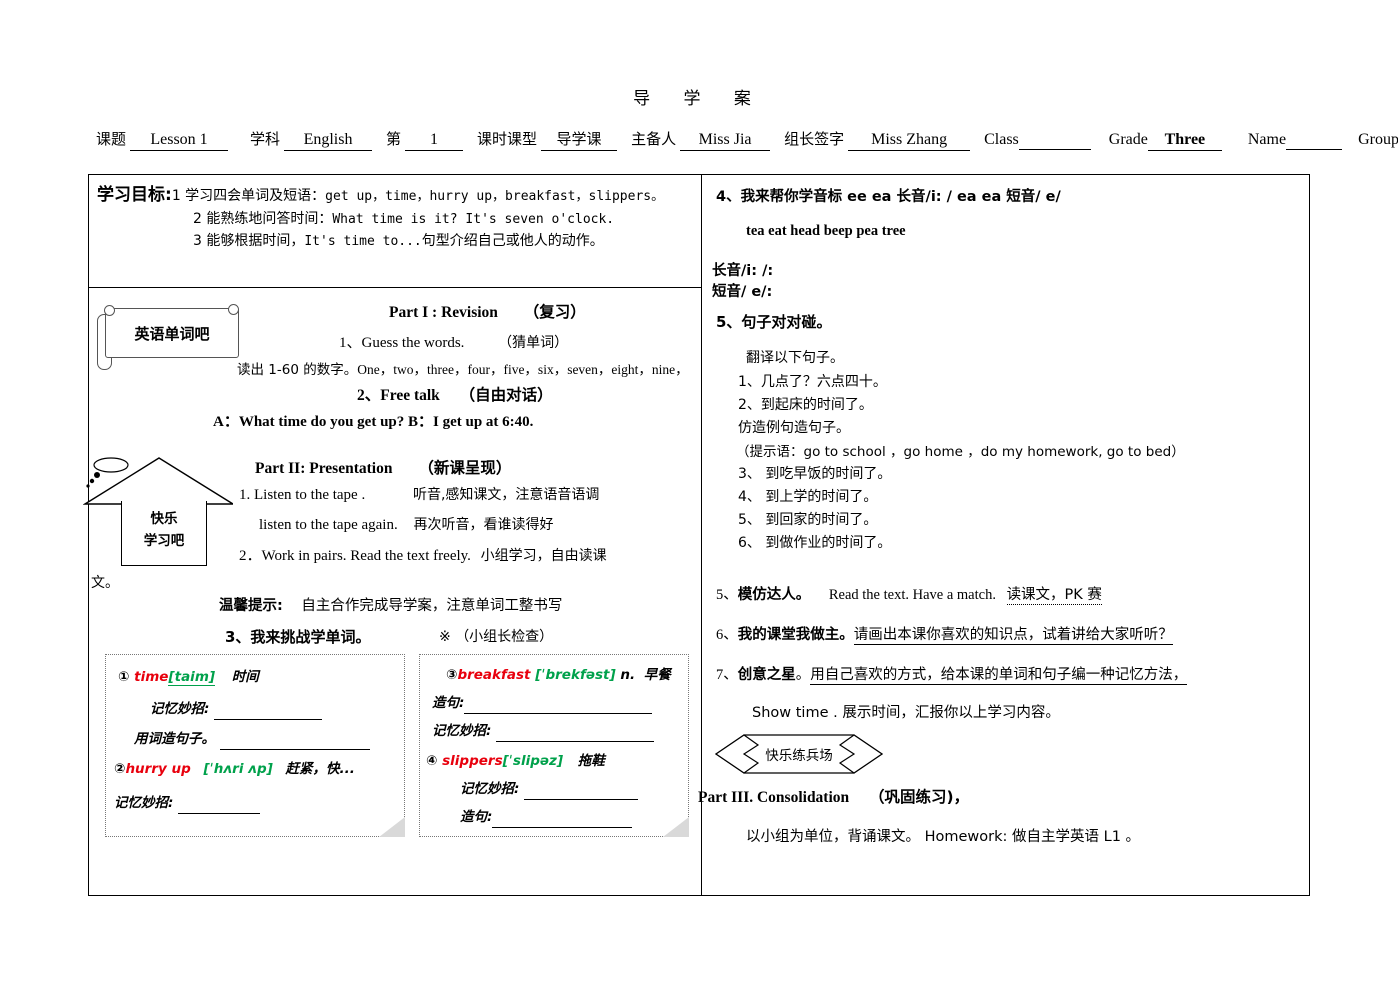  What do you see at coordinates (462, 731) in the screenshot?
I see `vocab-3-tip-label: 记忆妙招:` at bounding box center [462, 731].